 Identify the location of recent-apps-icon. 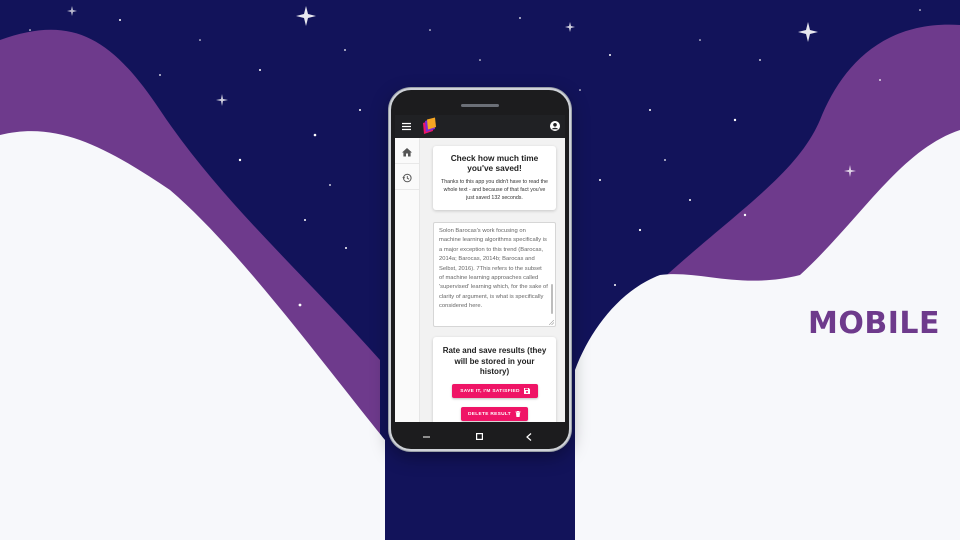
(529, 437).